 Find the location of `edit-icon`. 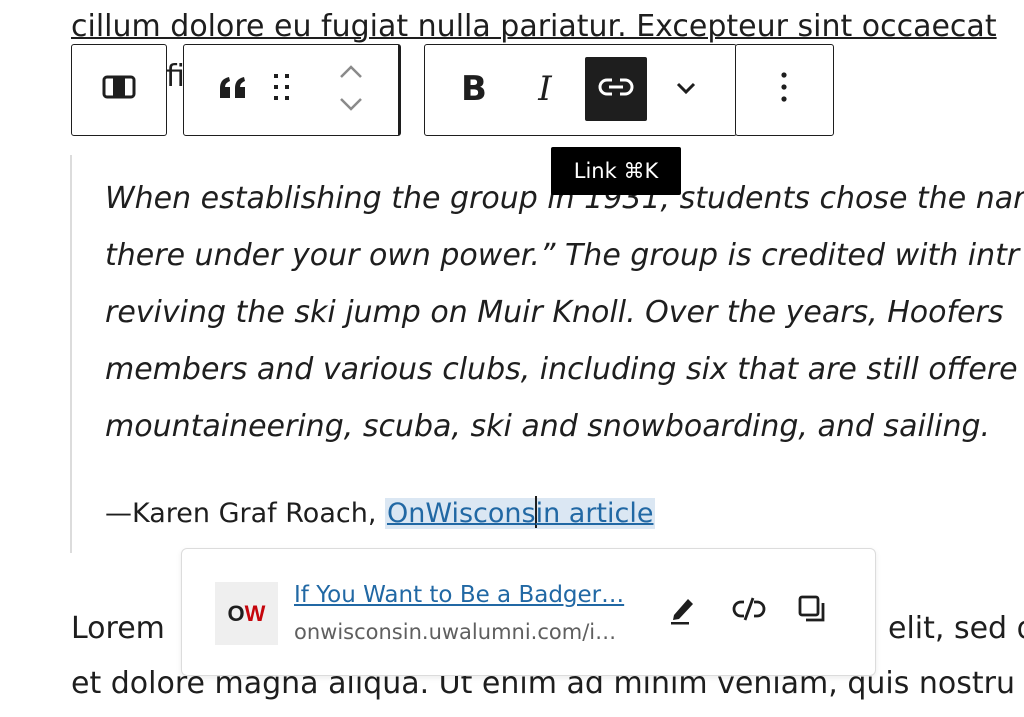

edit-icon is located at coordinates (682, 611).